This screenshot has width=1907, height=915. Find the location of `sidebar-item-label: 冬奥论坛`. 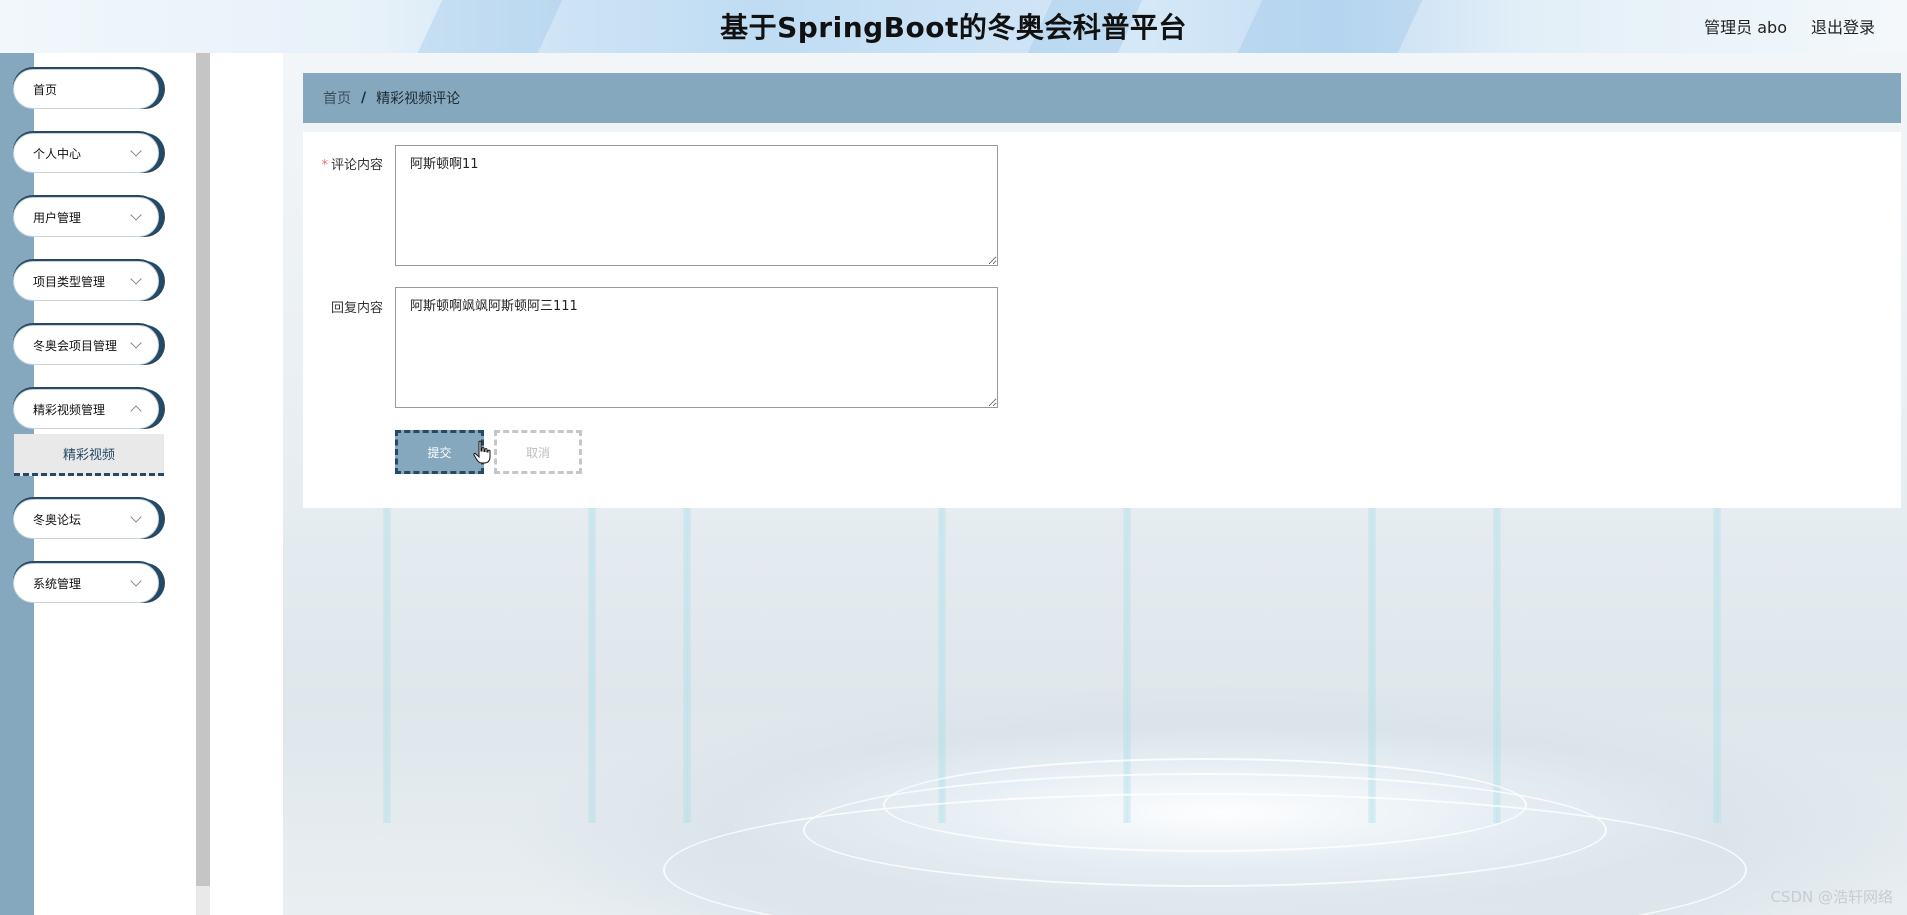

sidebar-item-label: 冬奥论坛 is located at coordinates (57, 519).